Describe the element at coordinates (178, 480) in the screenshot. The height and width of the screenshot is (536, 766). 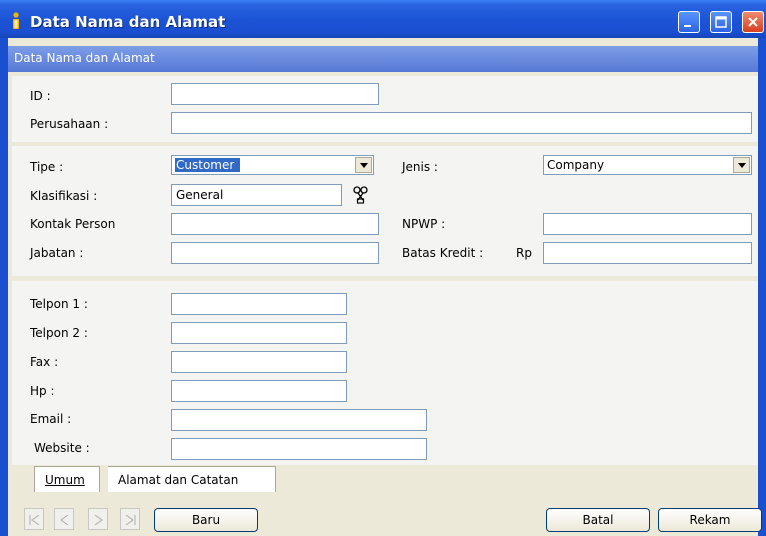
I see `tab-alamat-label: Alamat dan Catatan` at that location.